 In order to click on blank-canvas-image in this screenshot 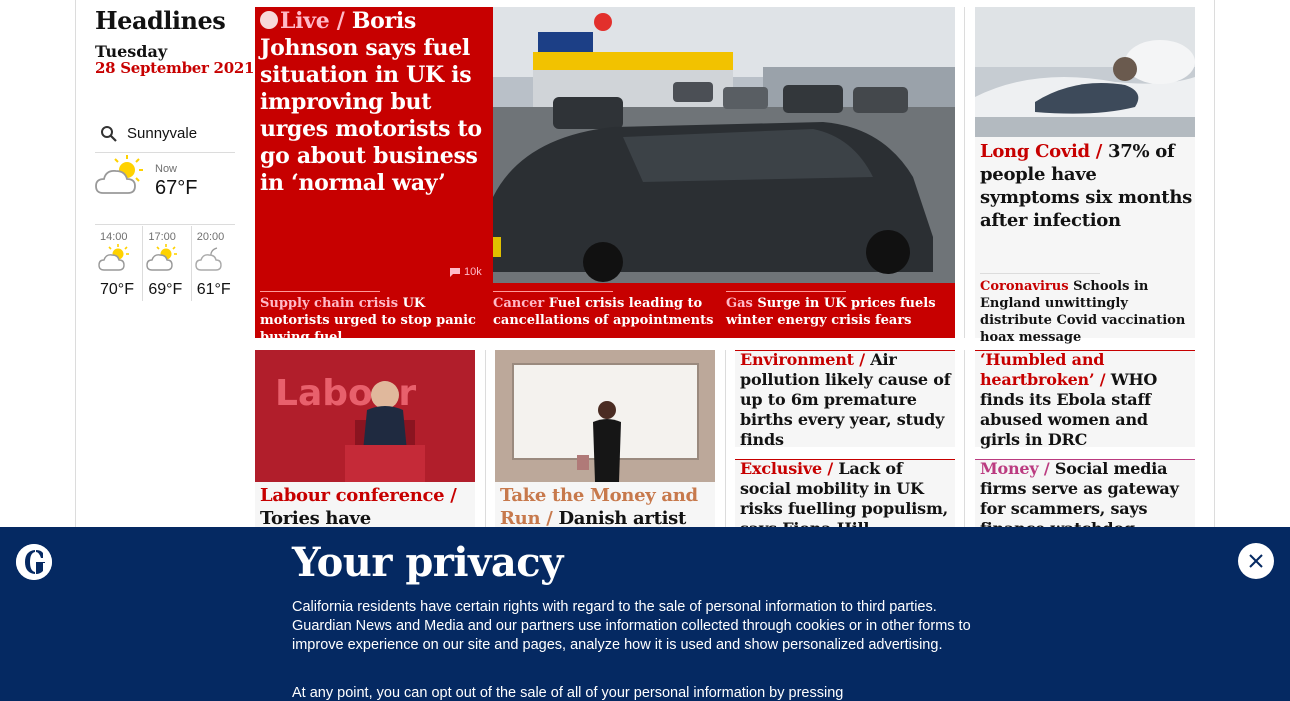, I will do `click(605, 416)`.